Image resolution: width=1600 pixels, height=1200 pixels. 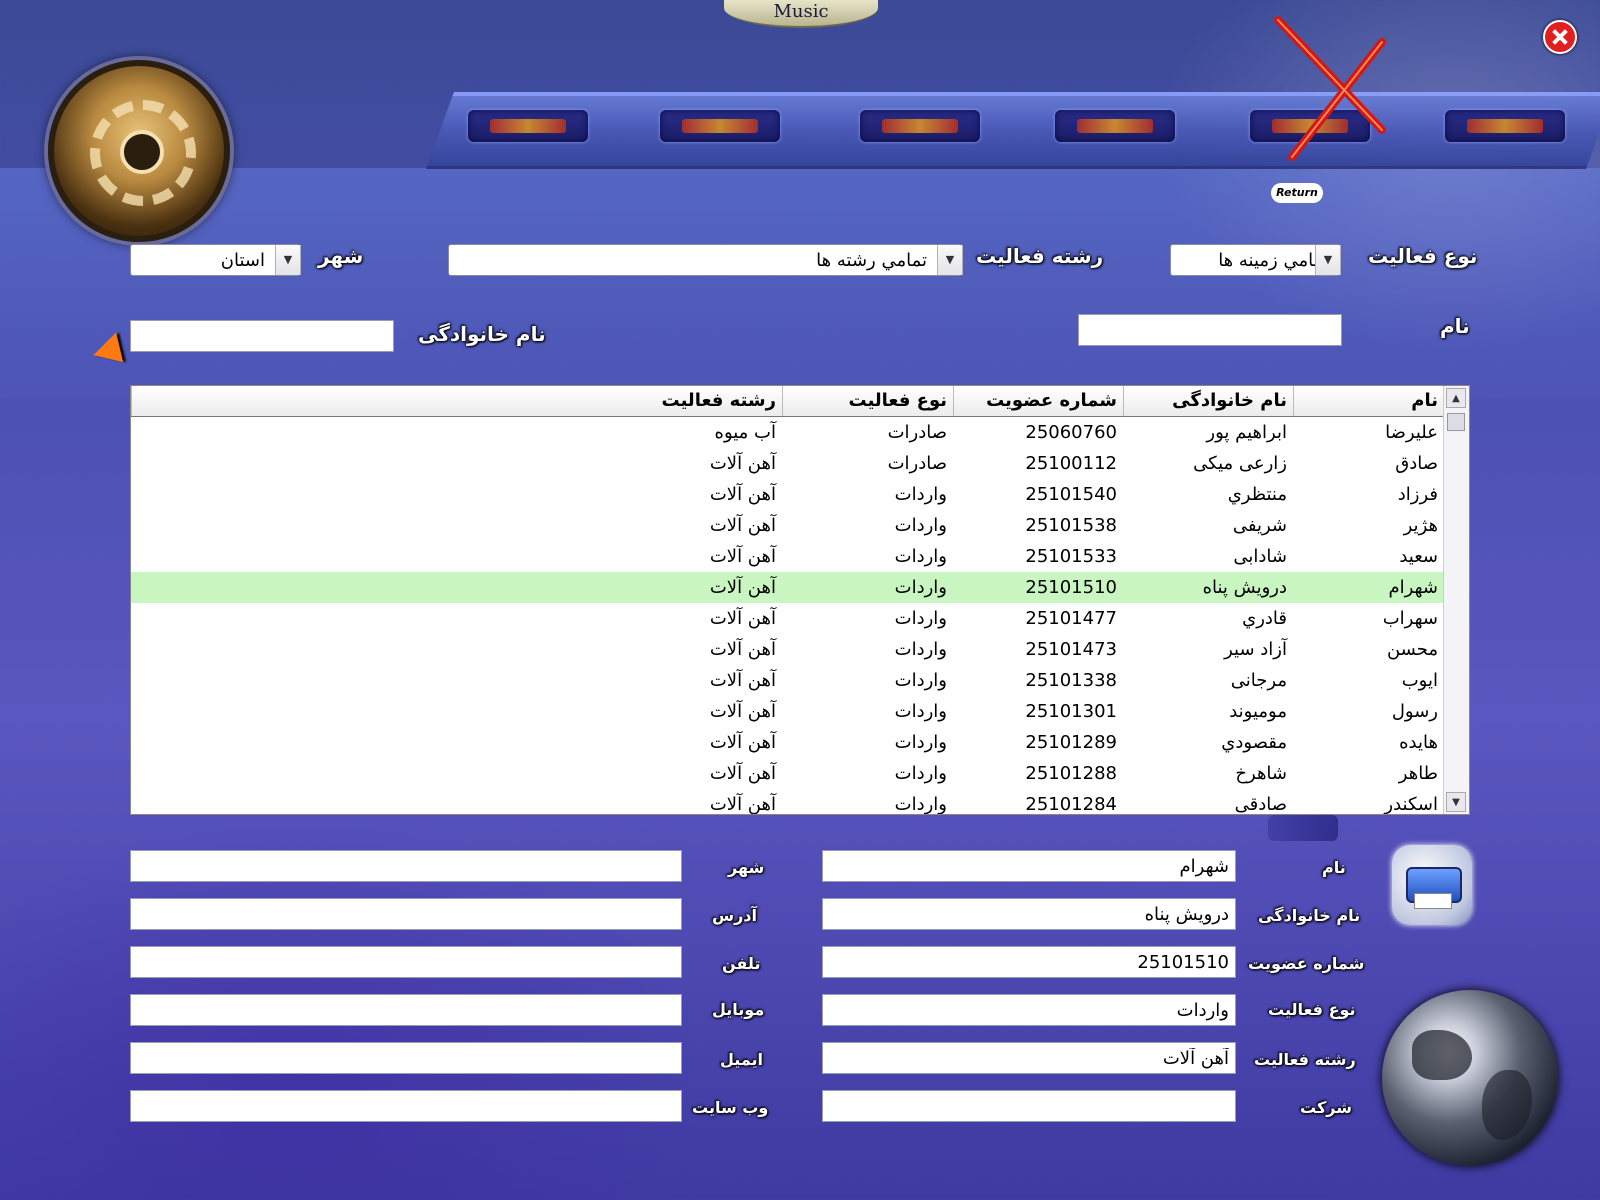 What do you see at coordinates (406, 866) in the screenshot?
I see `detail-city-field` at bounding box center [406, 866].